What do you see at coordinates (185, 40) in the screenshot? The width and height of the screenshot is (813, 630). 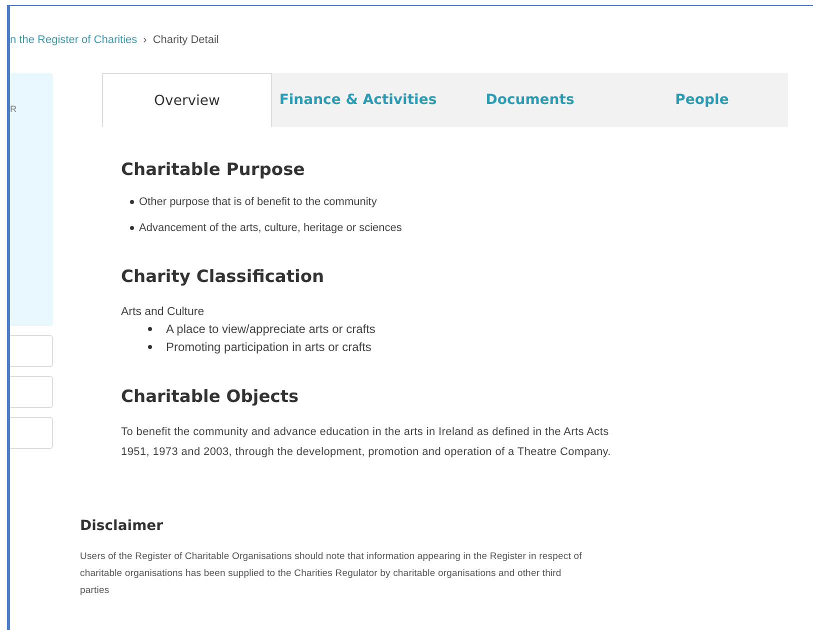 I see `breadcrumb-current: Charity Detail` at bounding box center [185, 40].